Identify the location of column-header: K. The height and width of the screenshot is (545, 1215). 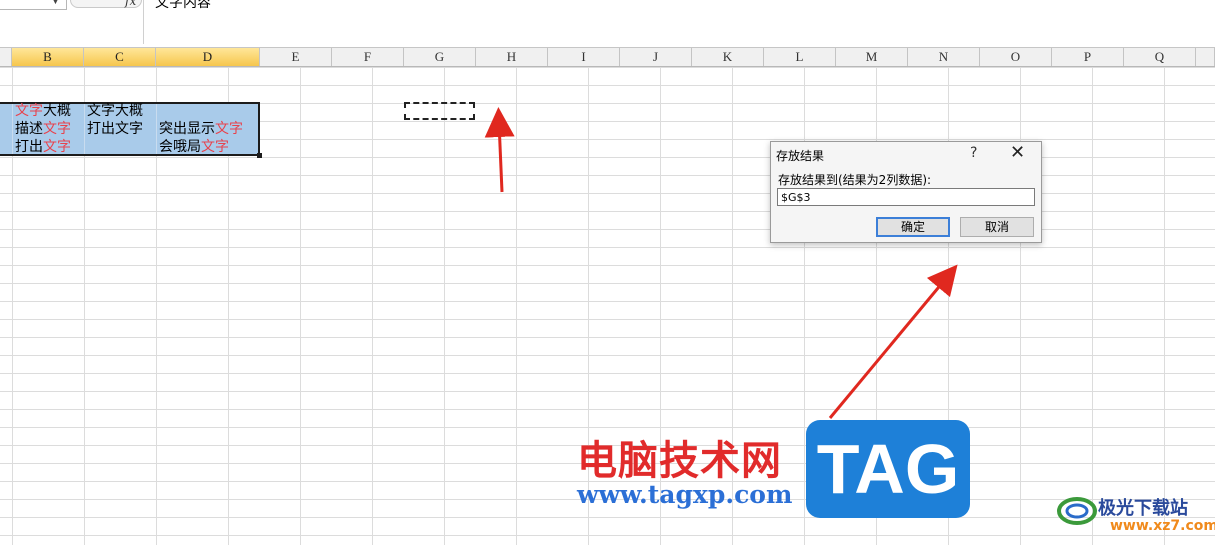
(728, 57).